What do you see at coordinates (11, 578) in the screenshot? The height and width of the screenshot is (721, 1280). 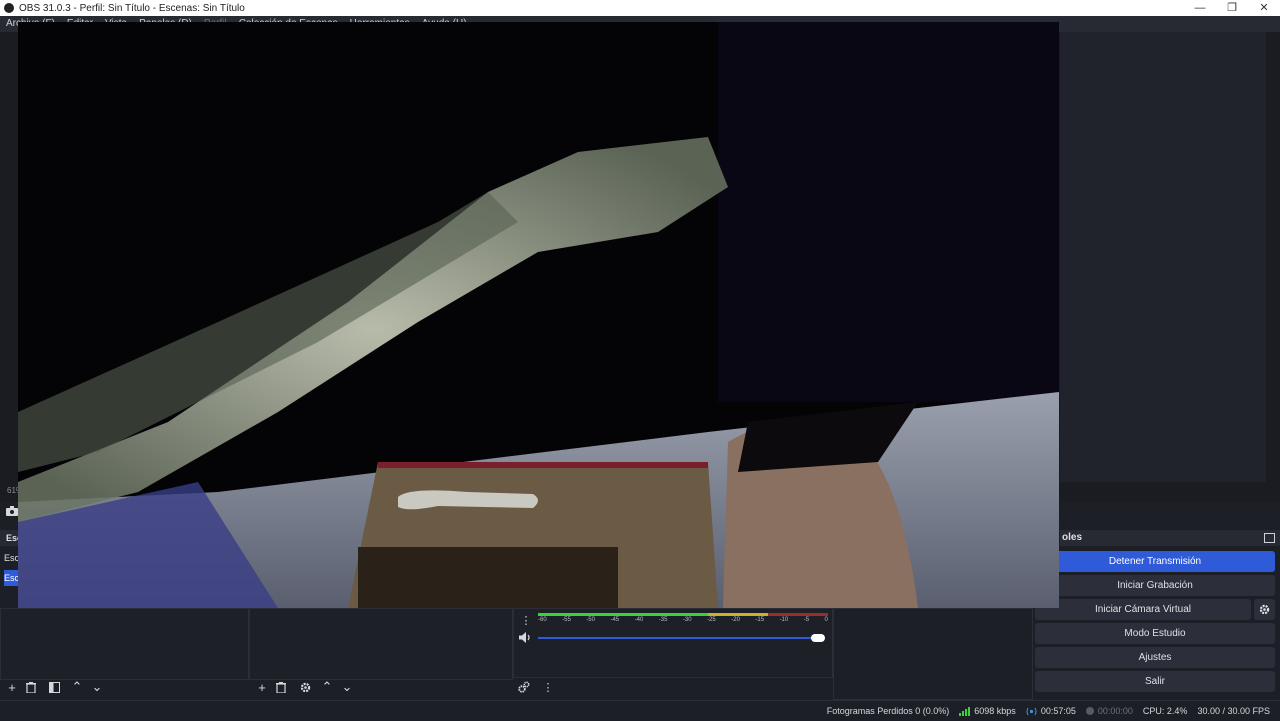 I see `scene-item-selected: Esc` at bounding box center [11, 578].